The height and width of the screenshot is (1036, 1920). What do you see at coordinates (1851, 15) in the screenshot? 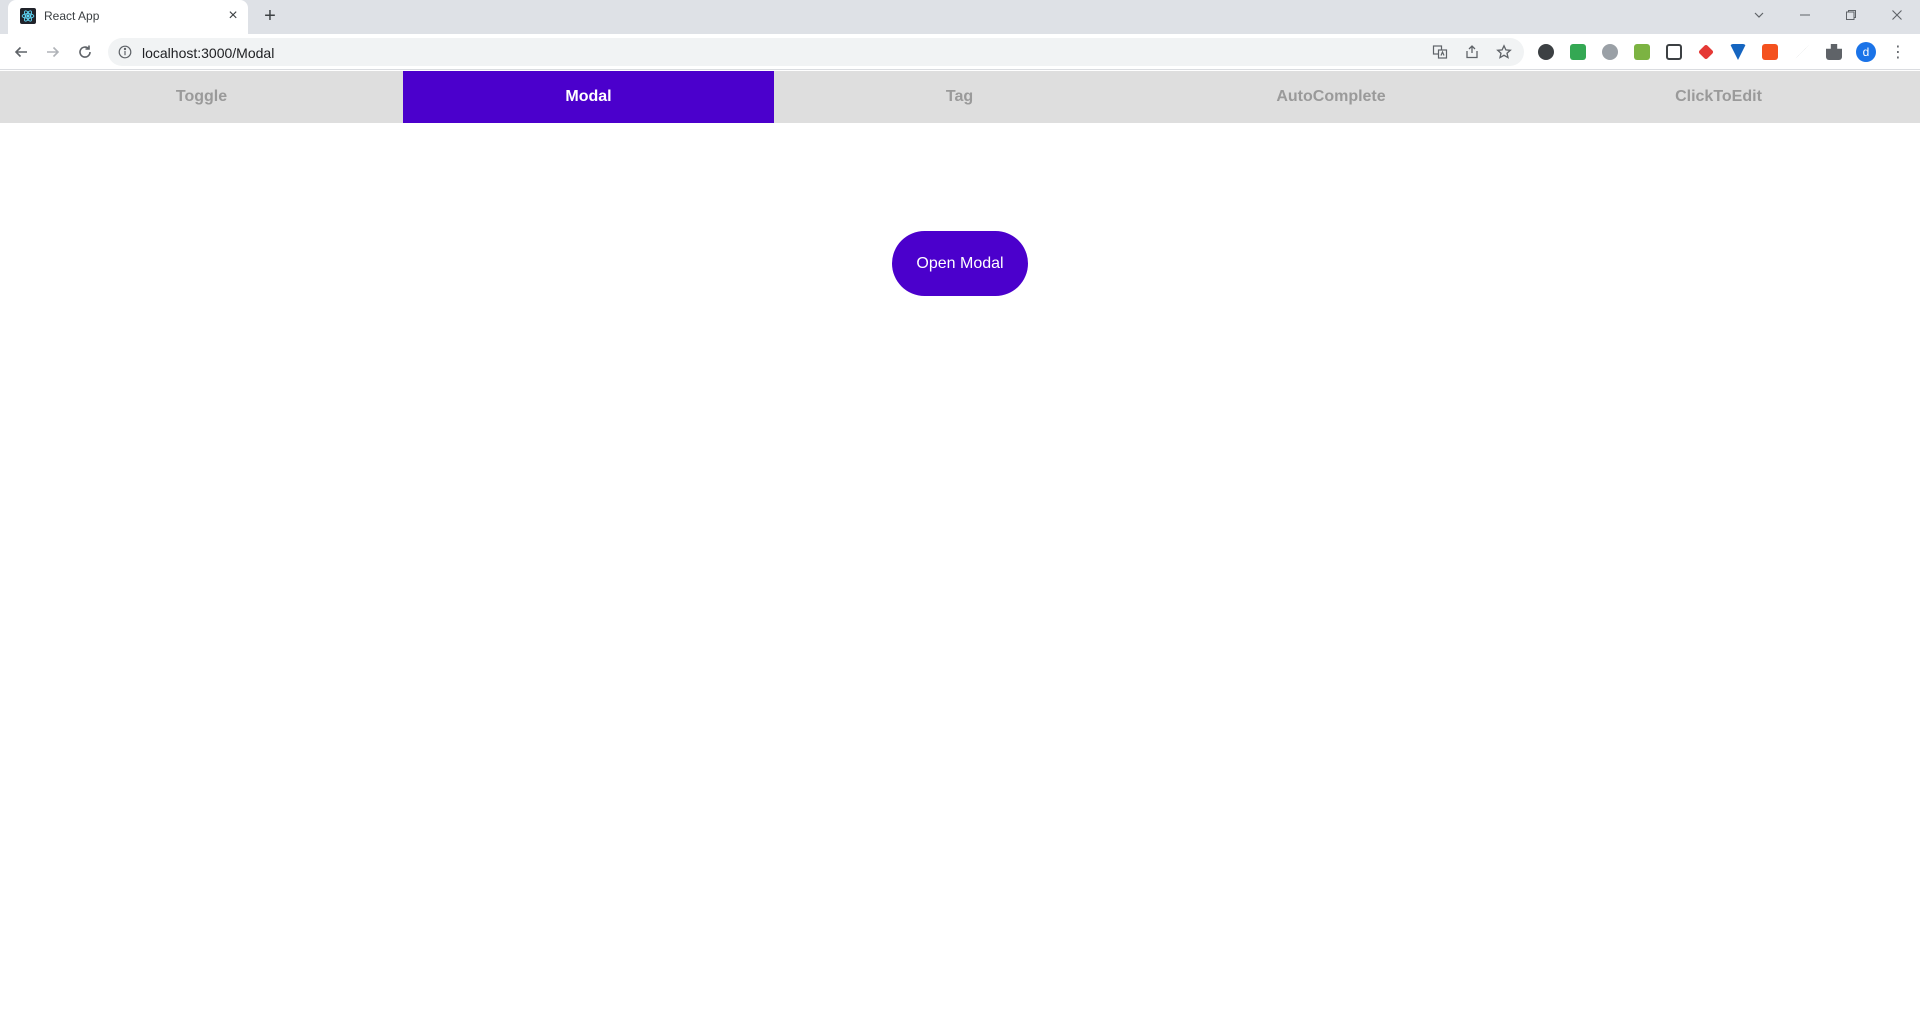
I see `restore-icon` at bounding box center [1851, 15].